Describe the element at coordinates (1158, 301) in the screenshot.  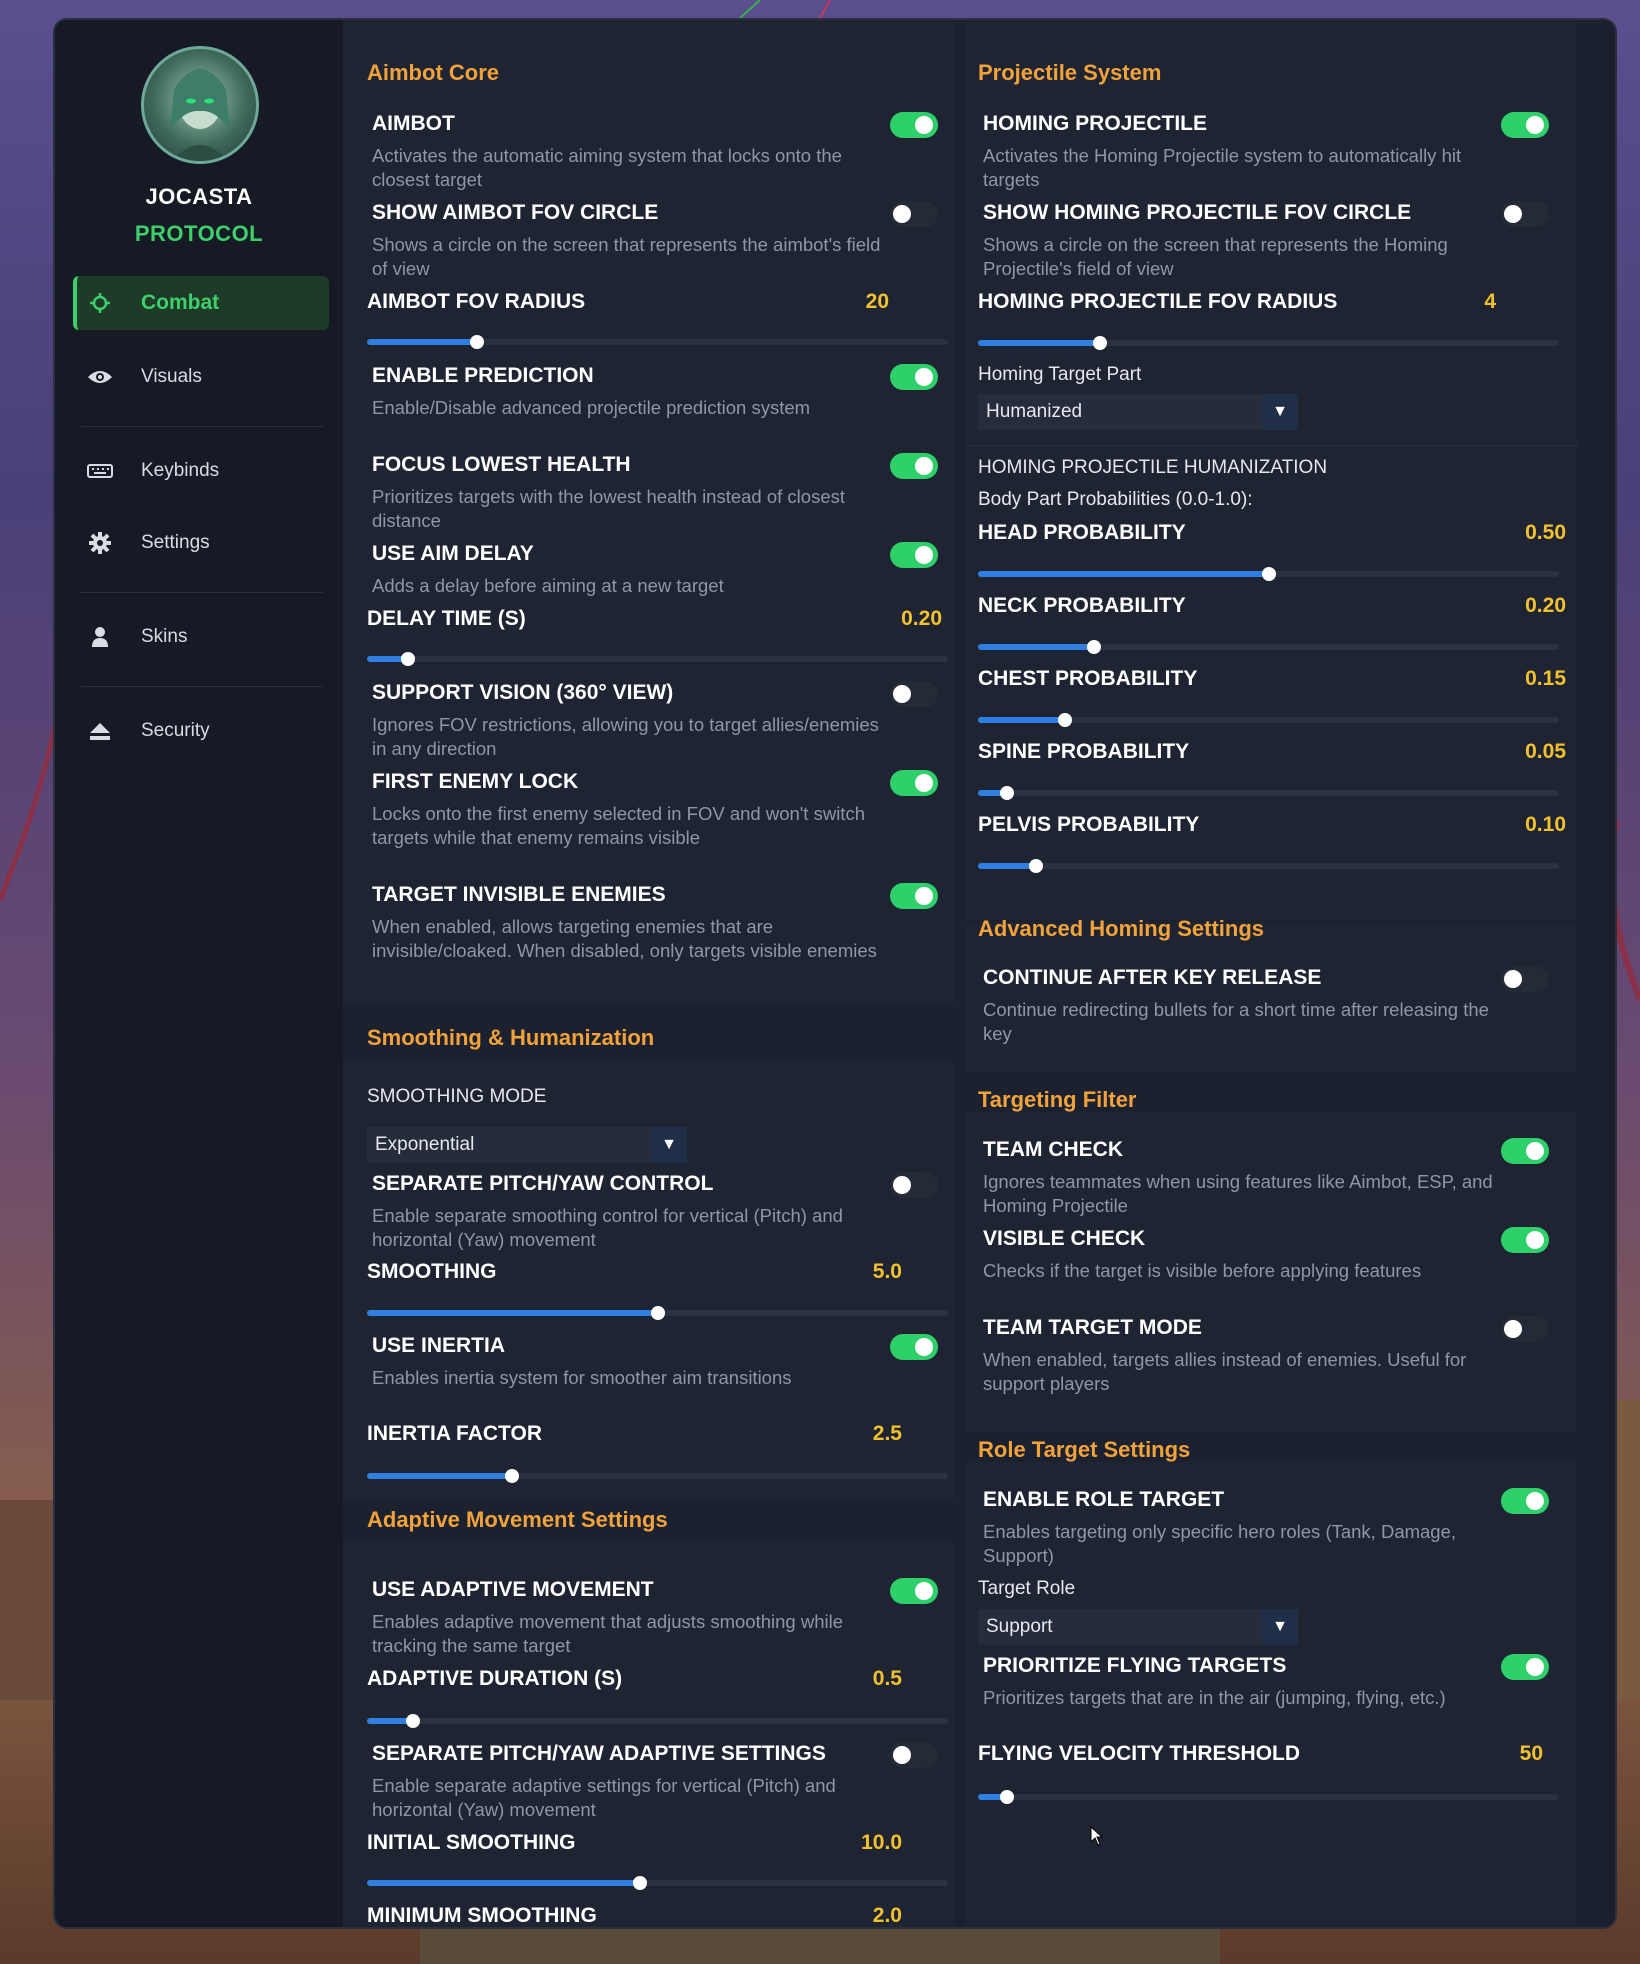
I see `homing-fov-radius-label: HOMING PROJECTILE FOV RADIUS` at that location.